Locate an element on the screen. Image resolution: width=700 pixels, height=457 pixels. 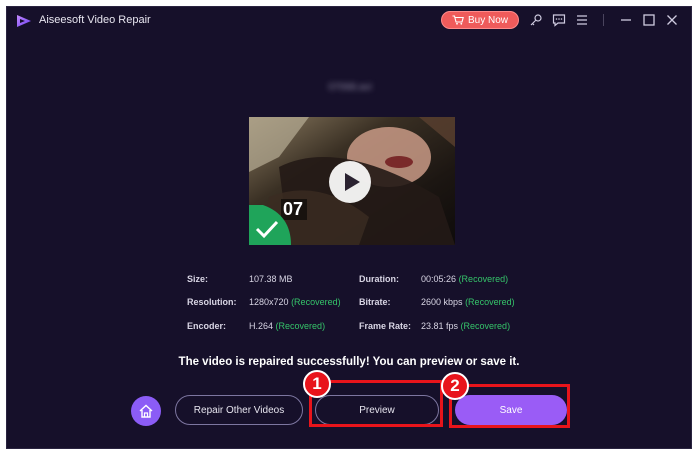
repaired-check-icon is located at coordinates (270, 225).